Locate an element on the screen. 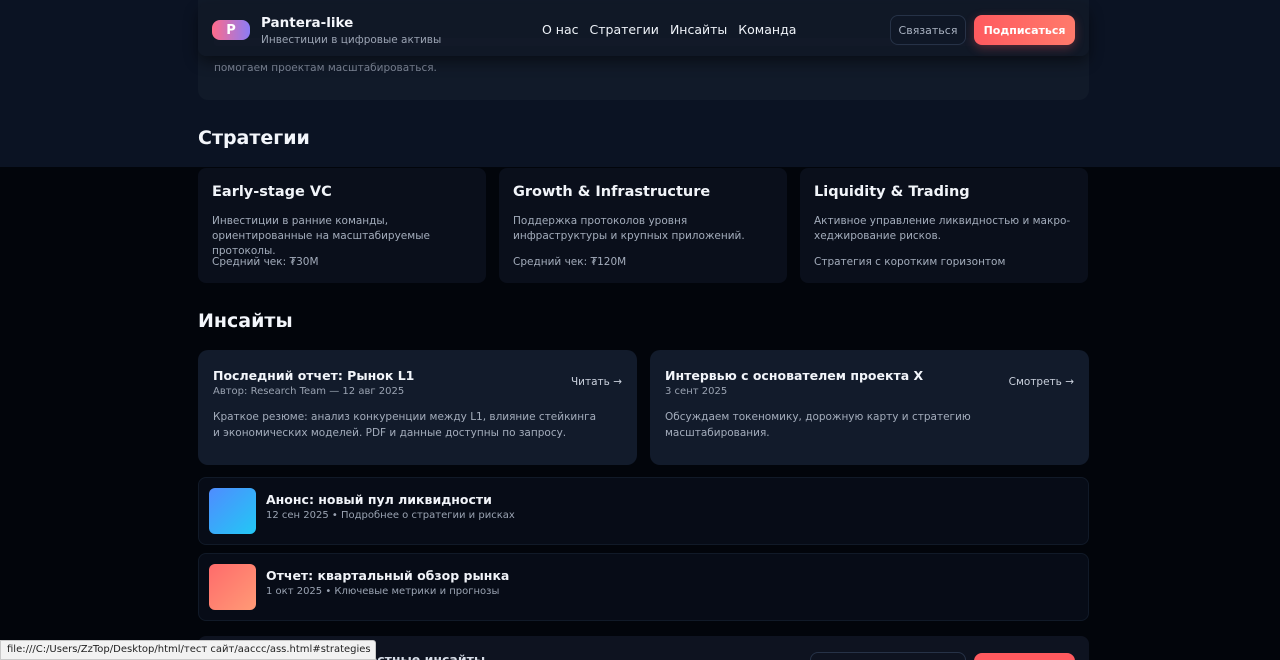 This screenshot has width=1280, height=660. bottom-primary-button is located at coordinates (1024, 656).